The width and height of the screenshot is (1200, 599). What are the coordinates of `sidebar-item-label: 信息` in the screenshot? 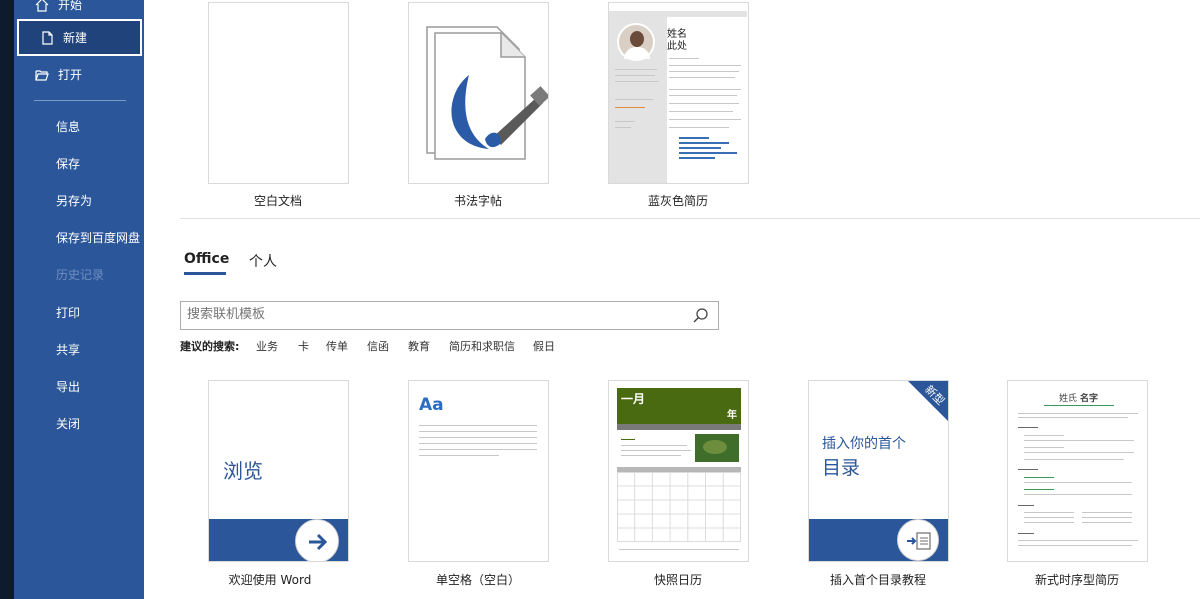 It's located at (68, 127).